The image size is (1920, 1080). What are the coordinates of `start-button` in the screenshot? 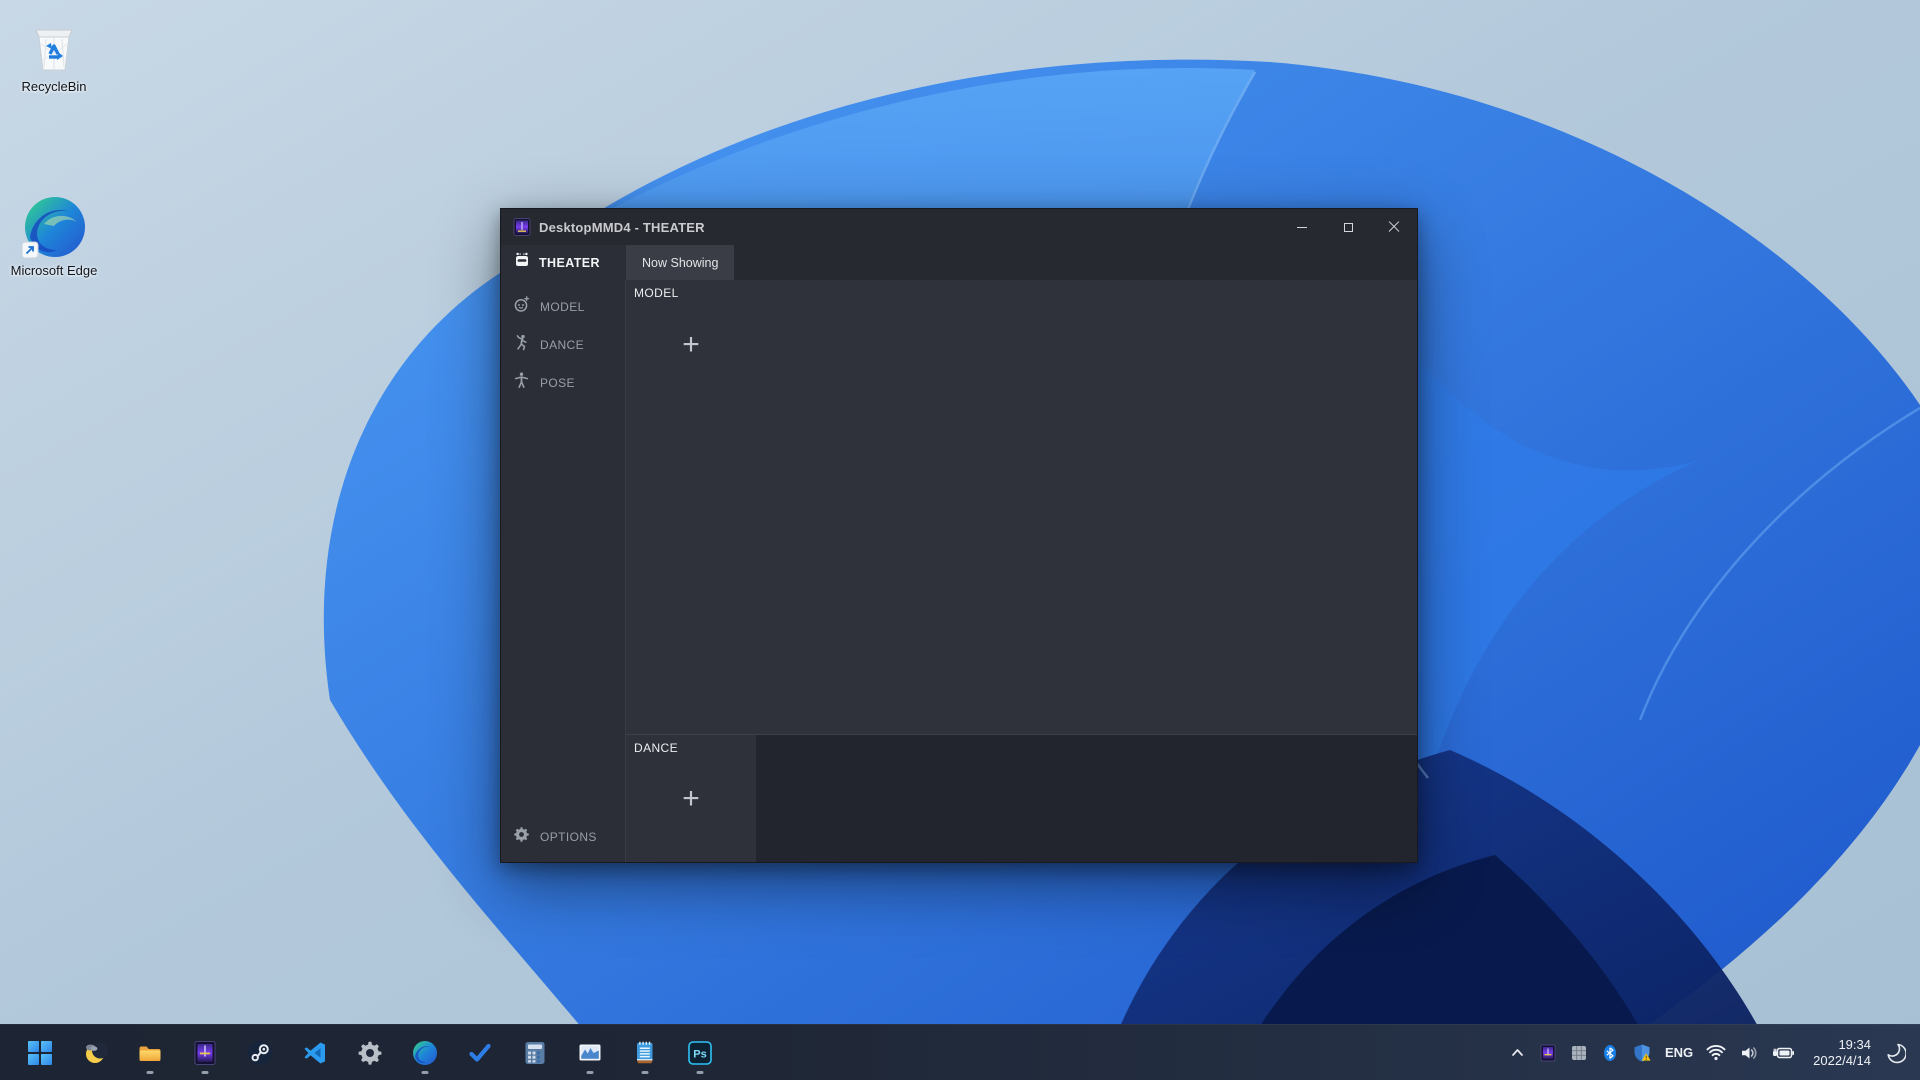 It's located at (40, 1053).